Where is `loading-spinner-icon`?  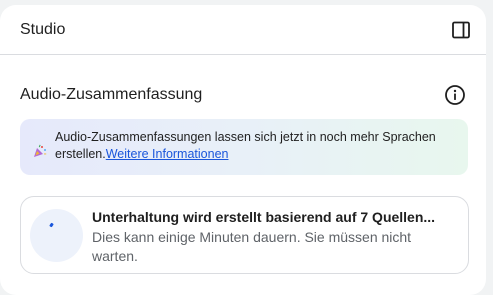 loading-spinner-icon is located at coordinates (56, 235).